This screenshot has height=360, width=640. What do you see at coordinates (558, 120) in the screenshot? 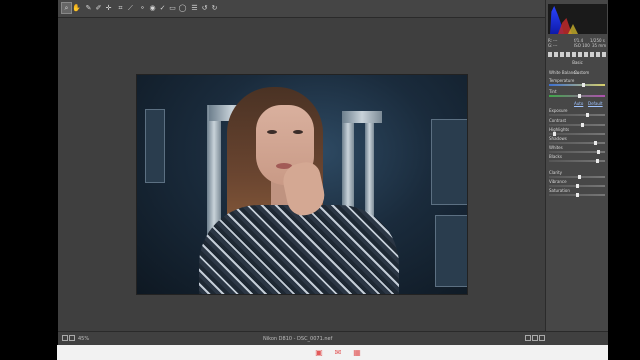
I see `contrast-label: Contrast` at bounding box center [558, 120].